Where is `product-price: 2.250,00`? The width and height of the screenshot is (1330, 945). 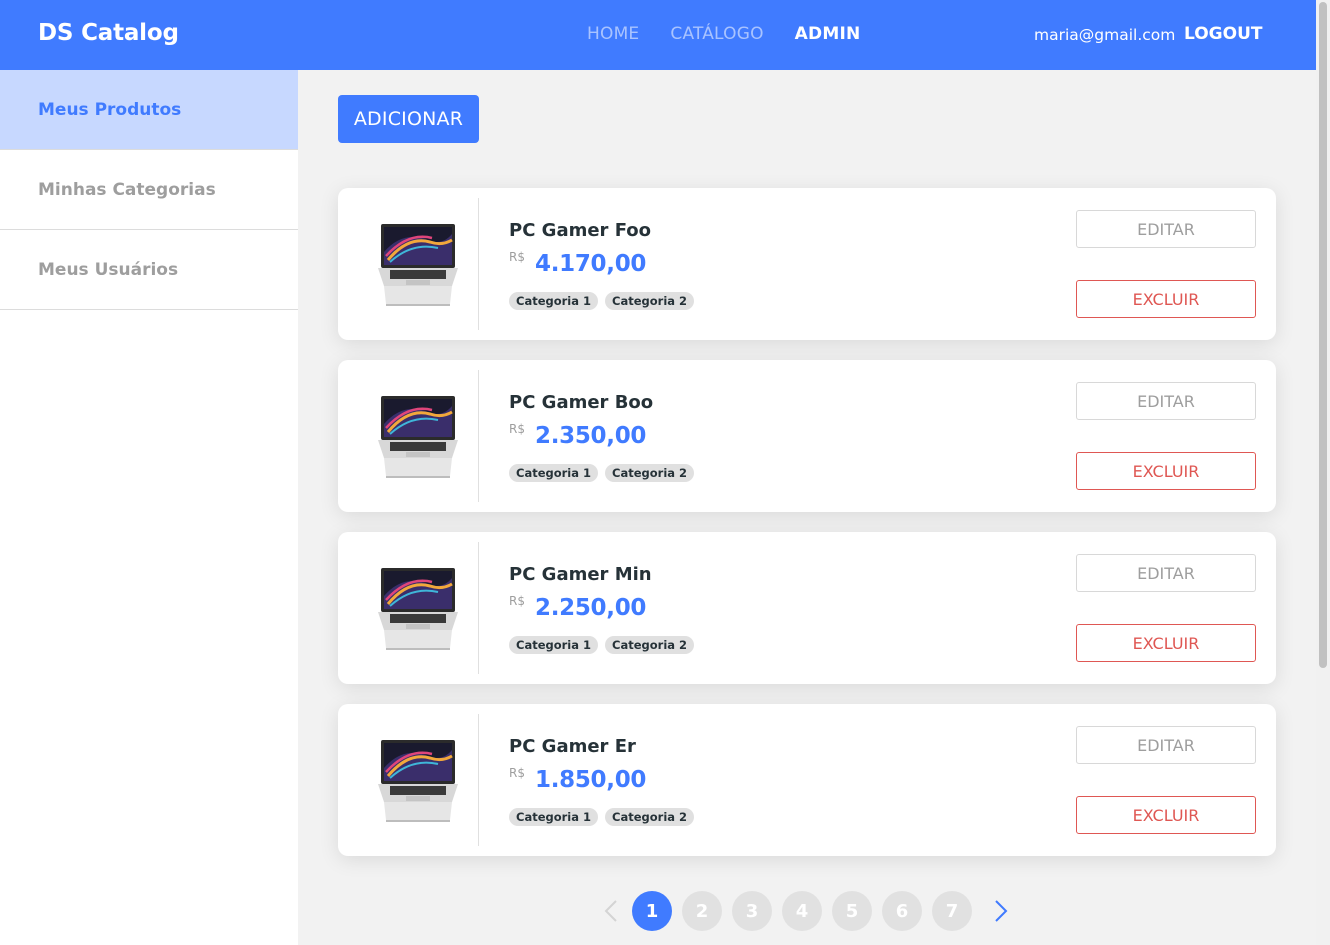
product-price: 2.250,00 is located at coordinates (591, 608).